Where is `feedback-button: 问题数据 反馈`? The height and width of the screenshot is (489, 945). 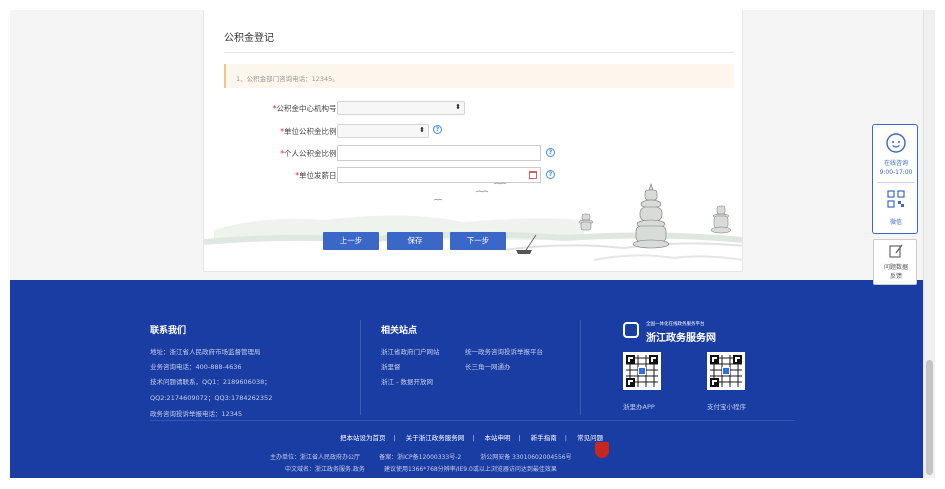
feedback-button: 问题数据 反馈 is located at coordinates (895, 262).